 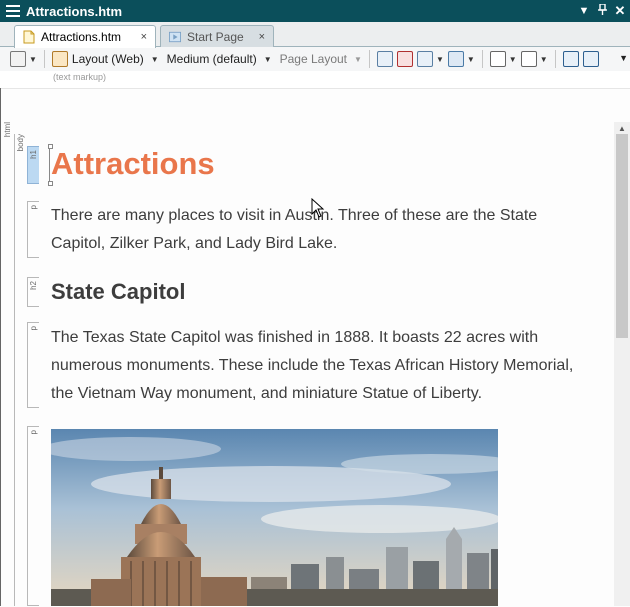 What do you see at coordinates (18, 59) in the screenshot?
I see `magnifier-icon` at bounding box center [18, 59].